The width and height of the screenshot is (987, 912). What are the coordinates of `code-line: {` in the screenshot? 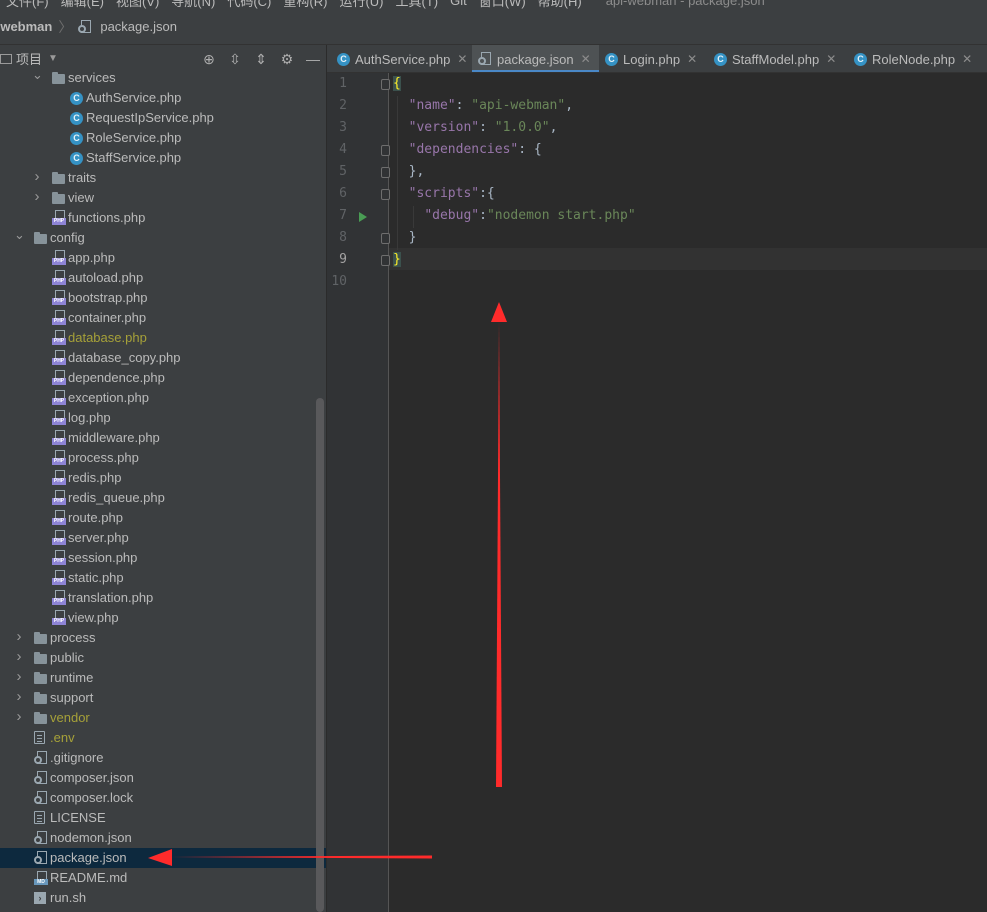 It's located at (397, 83).